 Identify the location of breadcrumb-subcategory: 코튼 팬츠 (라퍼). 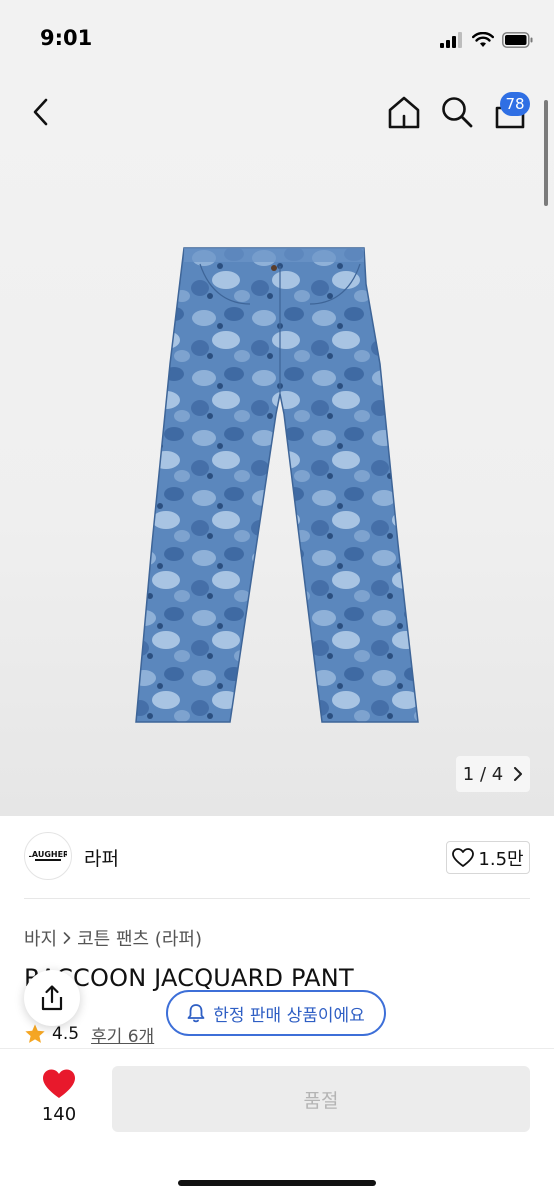
(139, 938).